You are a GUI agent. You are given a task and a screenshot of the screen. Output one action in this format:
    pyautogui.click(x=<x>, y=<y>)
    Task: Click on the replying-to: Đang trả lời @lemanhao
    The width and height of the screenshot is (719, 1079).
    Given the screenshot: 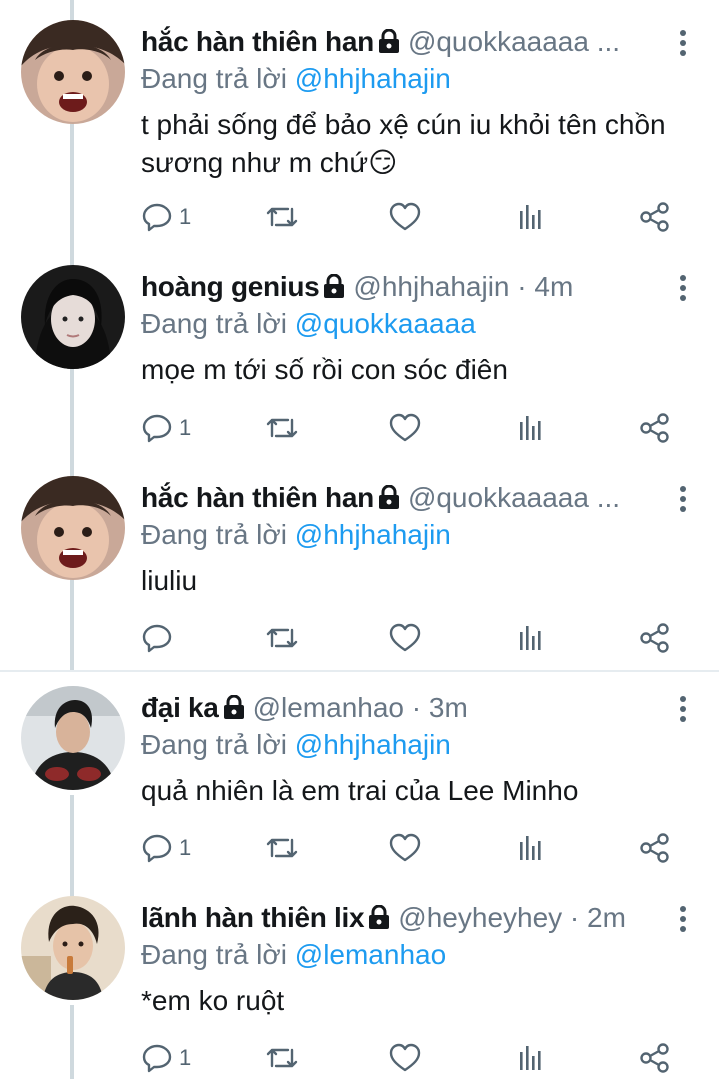 What is the action you would take?
    pyautogui.click(x=293, y=955)
    